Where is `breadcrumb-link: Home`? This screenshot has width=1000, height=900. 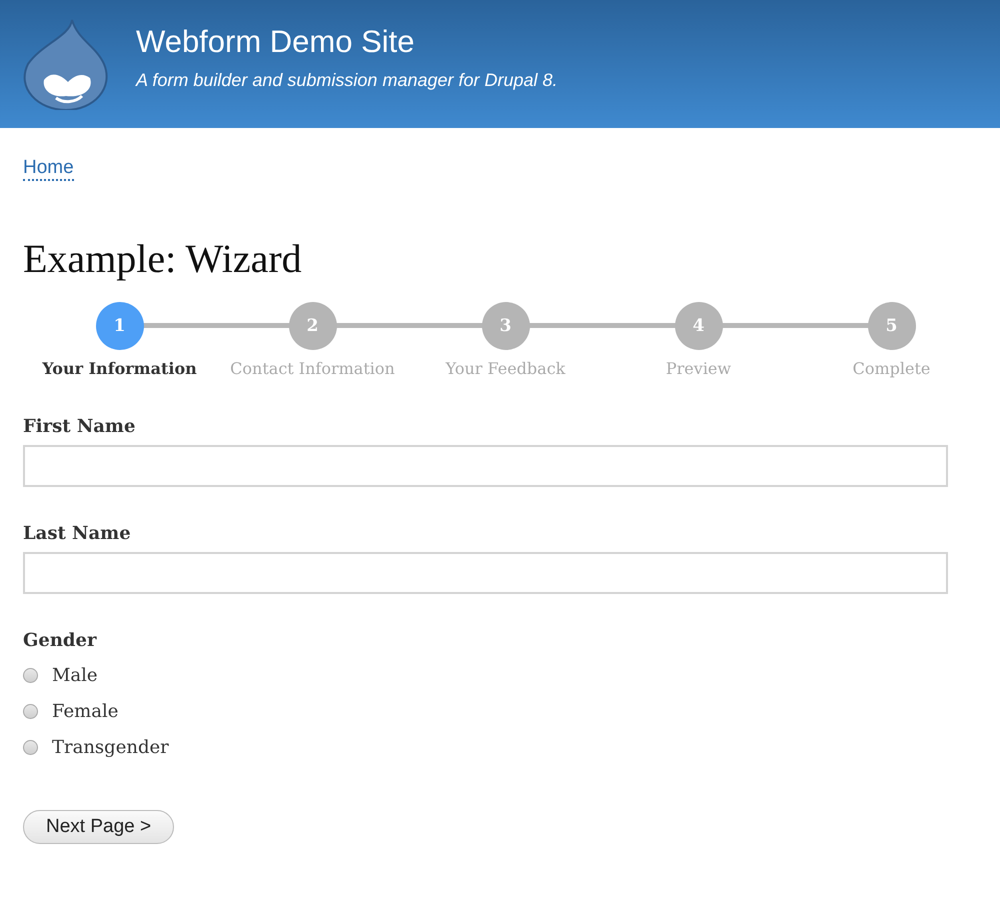 breadcrumb-link: Home is located at coordinates (48, 169).